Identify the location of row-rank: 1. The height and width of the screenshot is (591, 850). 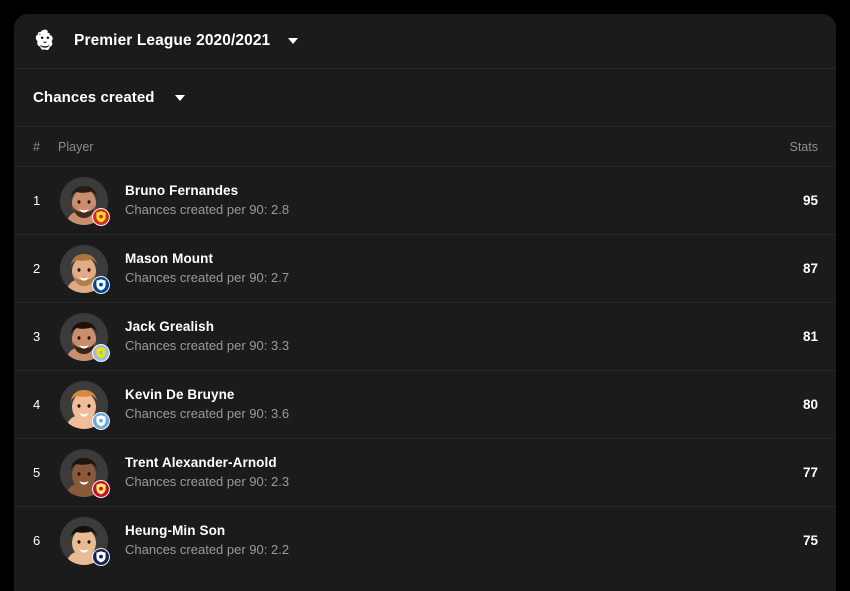
(37, 200).